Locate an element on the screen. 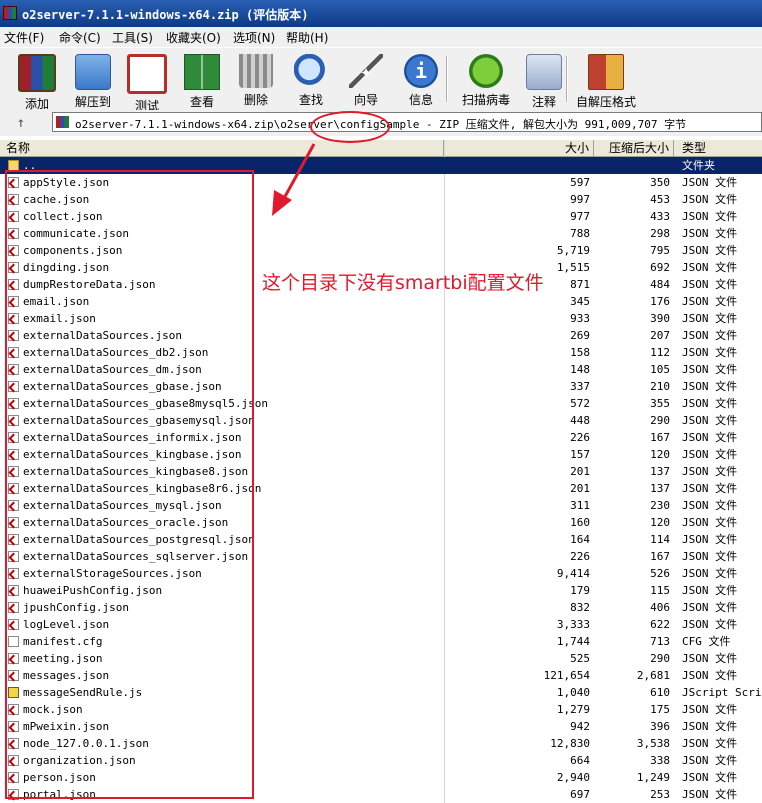 Image resolution: width=762 pixels, height=803 pixels. file-size: 201 is located at coordinates (580, 471).